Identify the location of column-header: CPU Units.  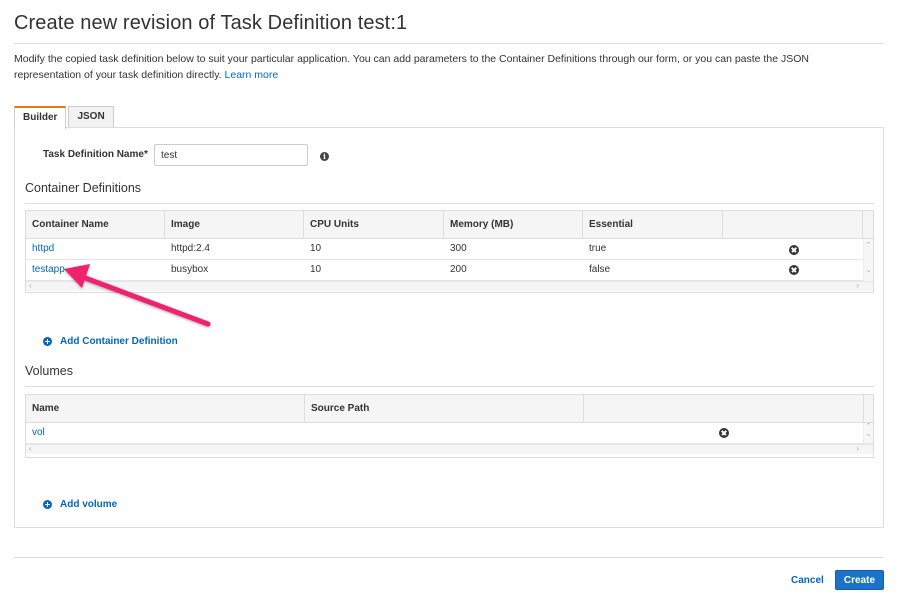
(374, 224).